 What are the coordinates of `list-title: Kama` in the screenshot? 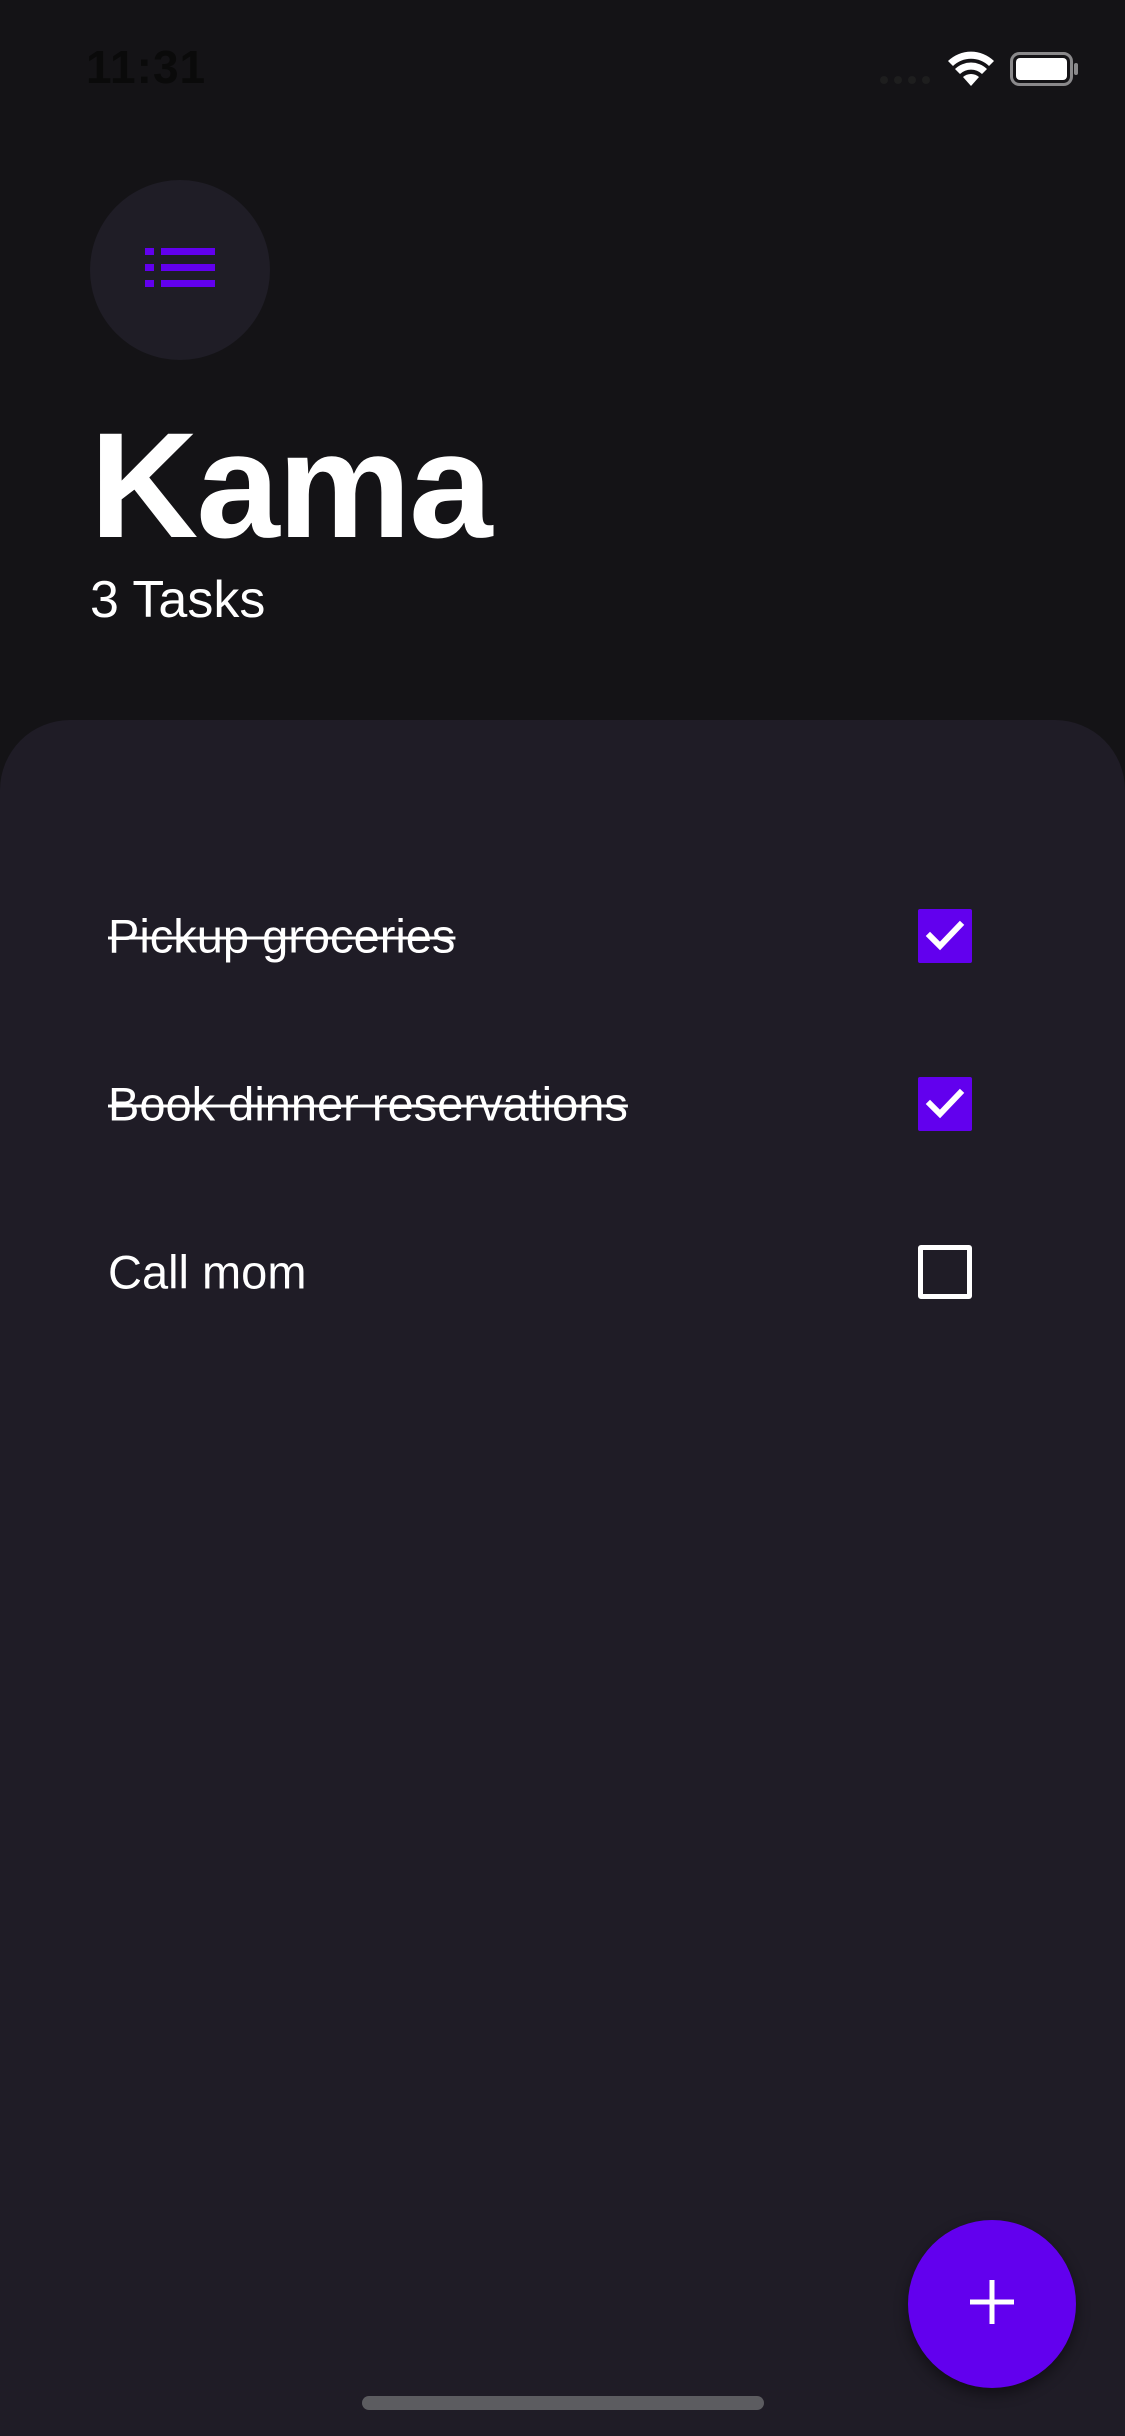 It's located at (291, 485).